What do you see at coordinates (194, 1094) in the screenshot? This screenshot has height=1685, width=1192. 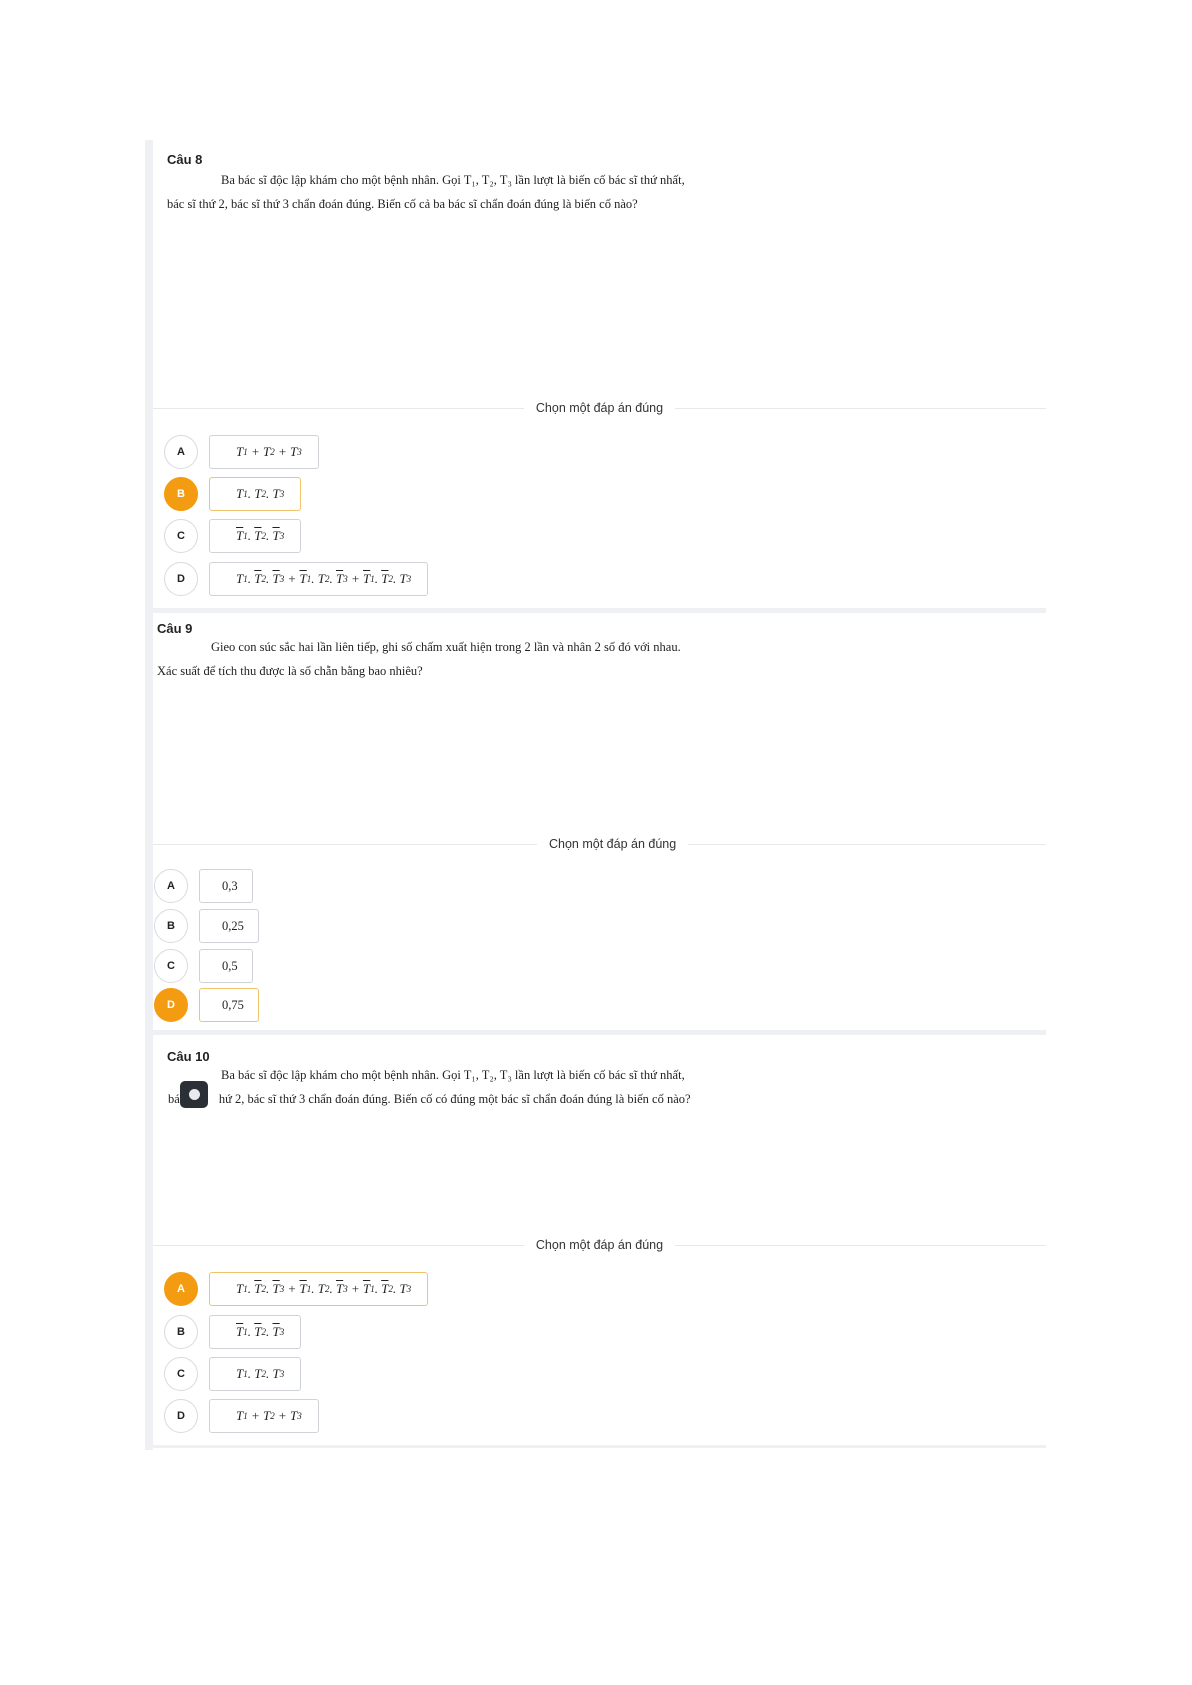 I see `brain-icon` at bounding box center [194, 1094].